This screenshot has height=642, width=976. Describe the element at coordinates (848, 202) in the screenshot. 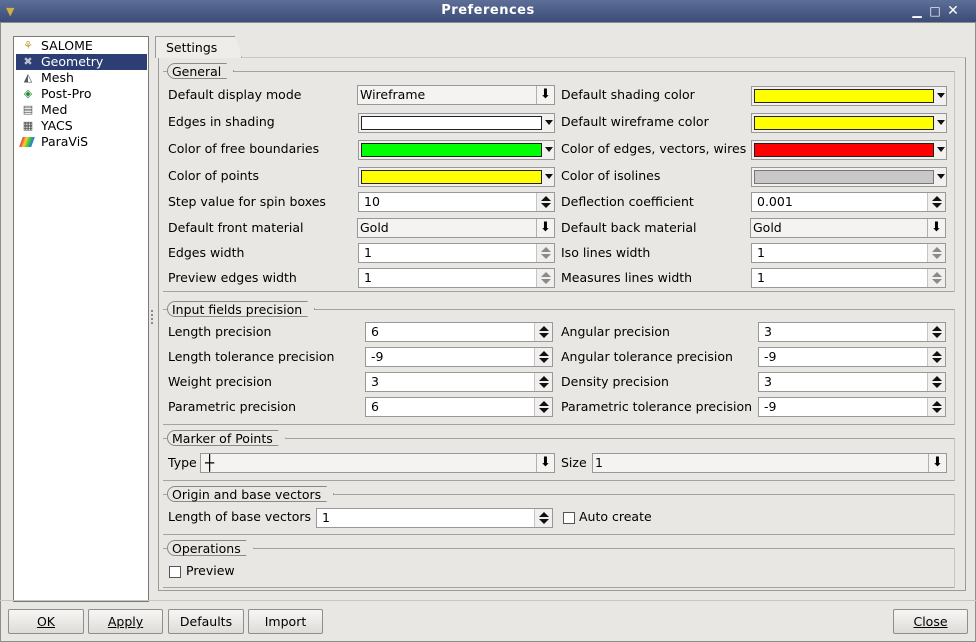

I see `deflection-spinbox: 0.001` at that location.